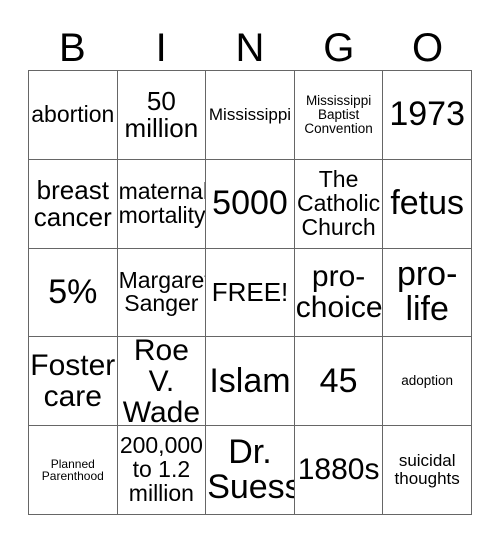 The image size is (500, 544). I want to click on bingo-header-letter-o: O, so click(428, 48).